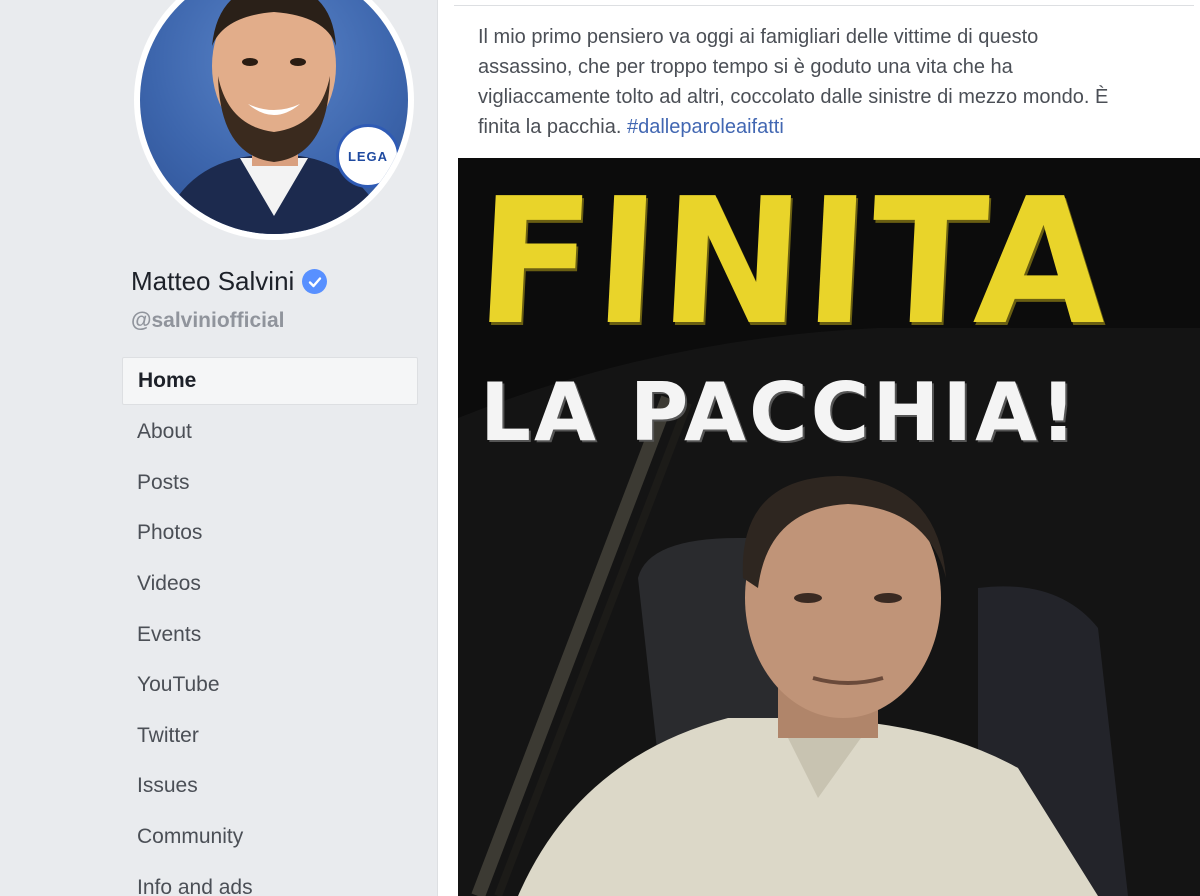 The image size is (1200, 896). I want to click on nav-item-events: Events, so click(270, 634).